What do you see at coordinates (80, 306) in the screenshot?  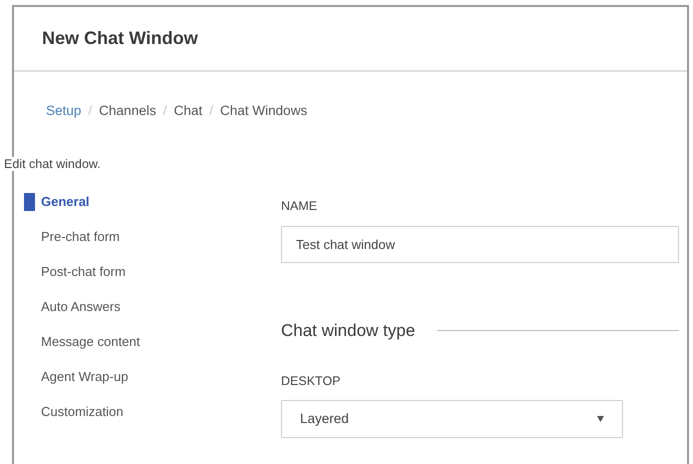 I see `sidebar-item: Auto Answers` at bounding box center [80, 306].